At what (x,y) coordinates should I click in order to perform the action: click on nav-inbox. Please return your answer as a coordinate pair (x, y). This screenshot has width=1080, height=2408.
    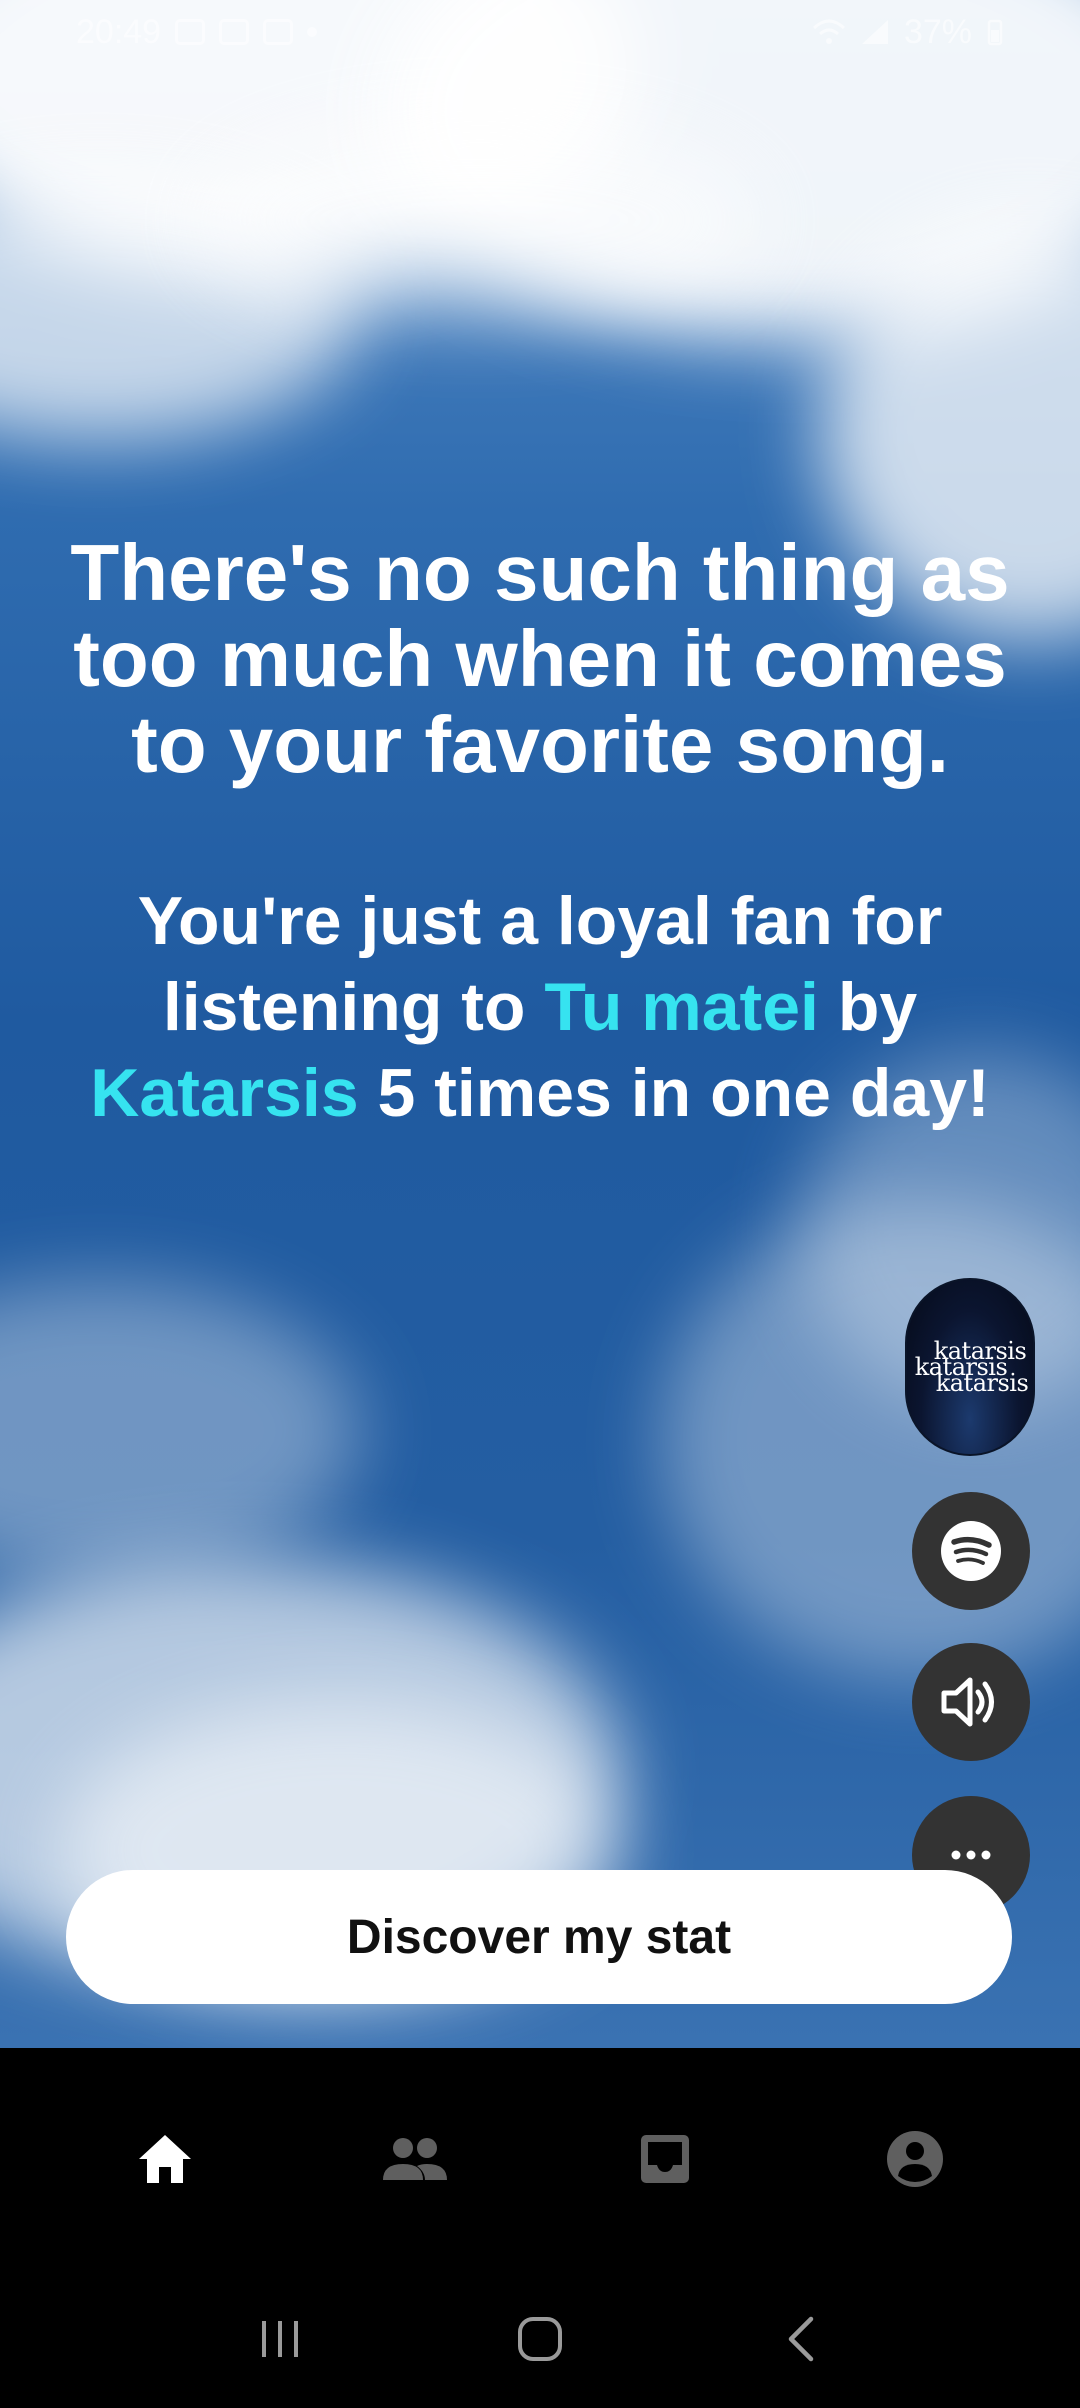
    Looking at the image, I should click on (665, 2159).